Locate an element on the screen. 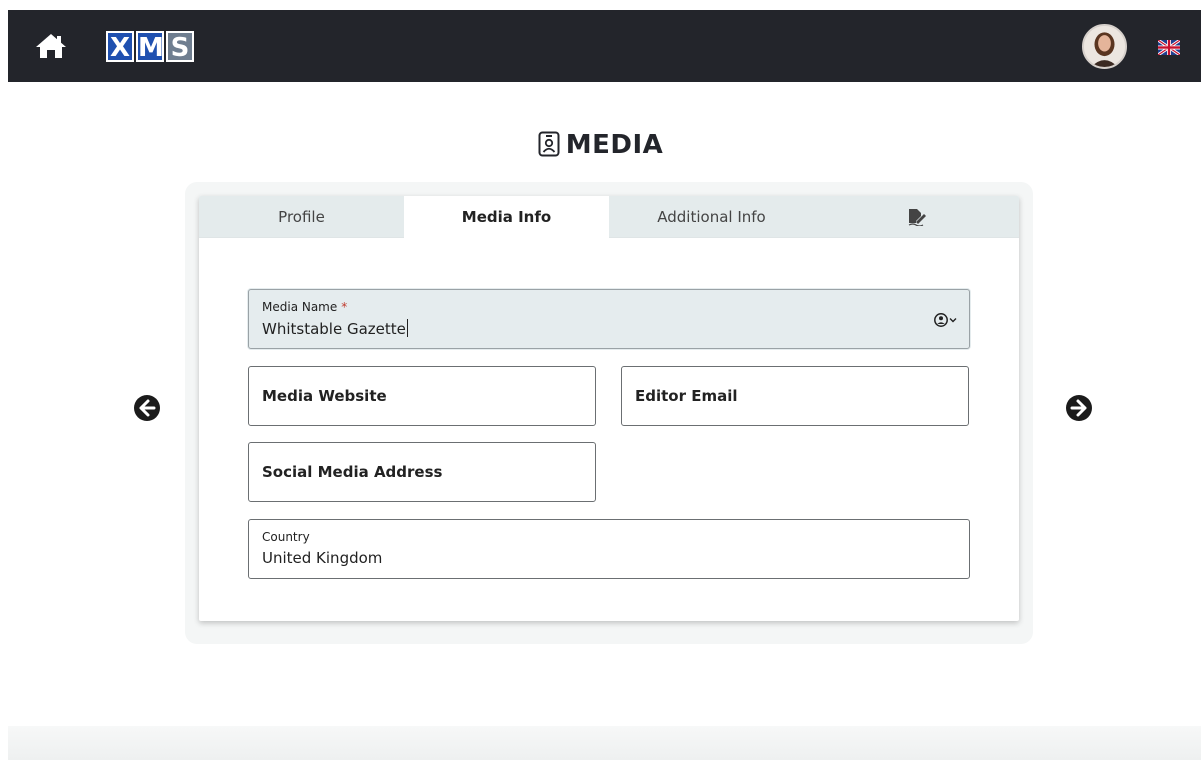 The height and width of the screenshot is (760, 1201). country-label: Country is located at coordinates (286, 537).